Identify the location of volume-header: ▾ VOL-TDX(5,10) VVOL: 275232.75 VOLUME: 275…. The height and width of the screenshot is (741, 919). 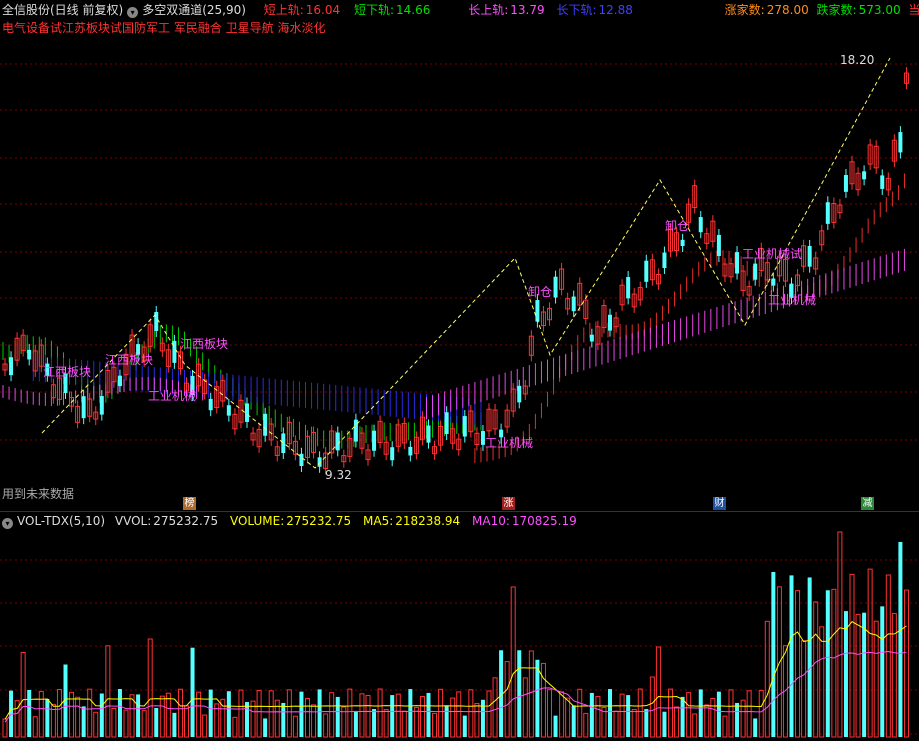
(291, 521).